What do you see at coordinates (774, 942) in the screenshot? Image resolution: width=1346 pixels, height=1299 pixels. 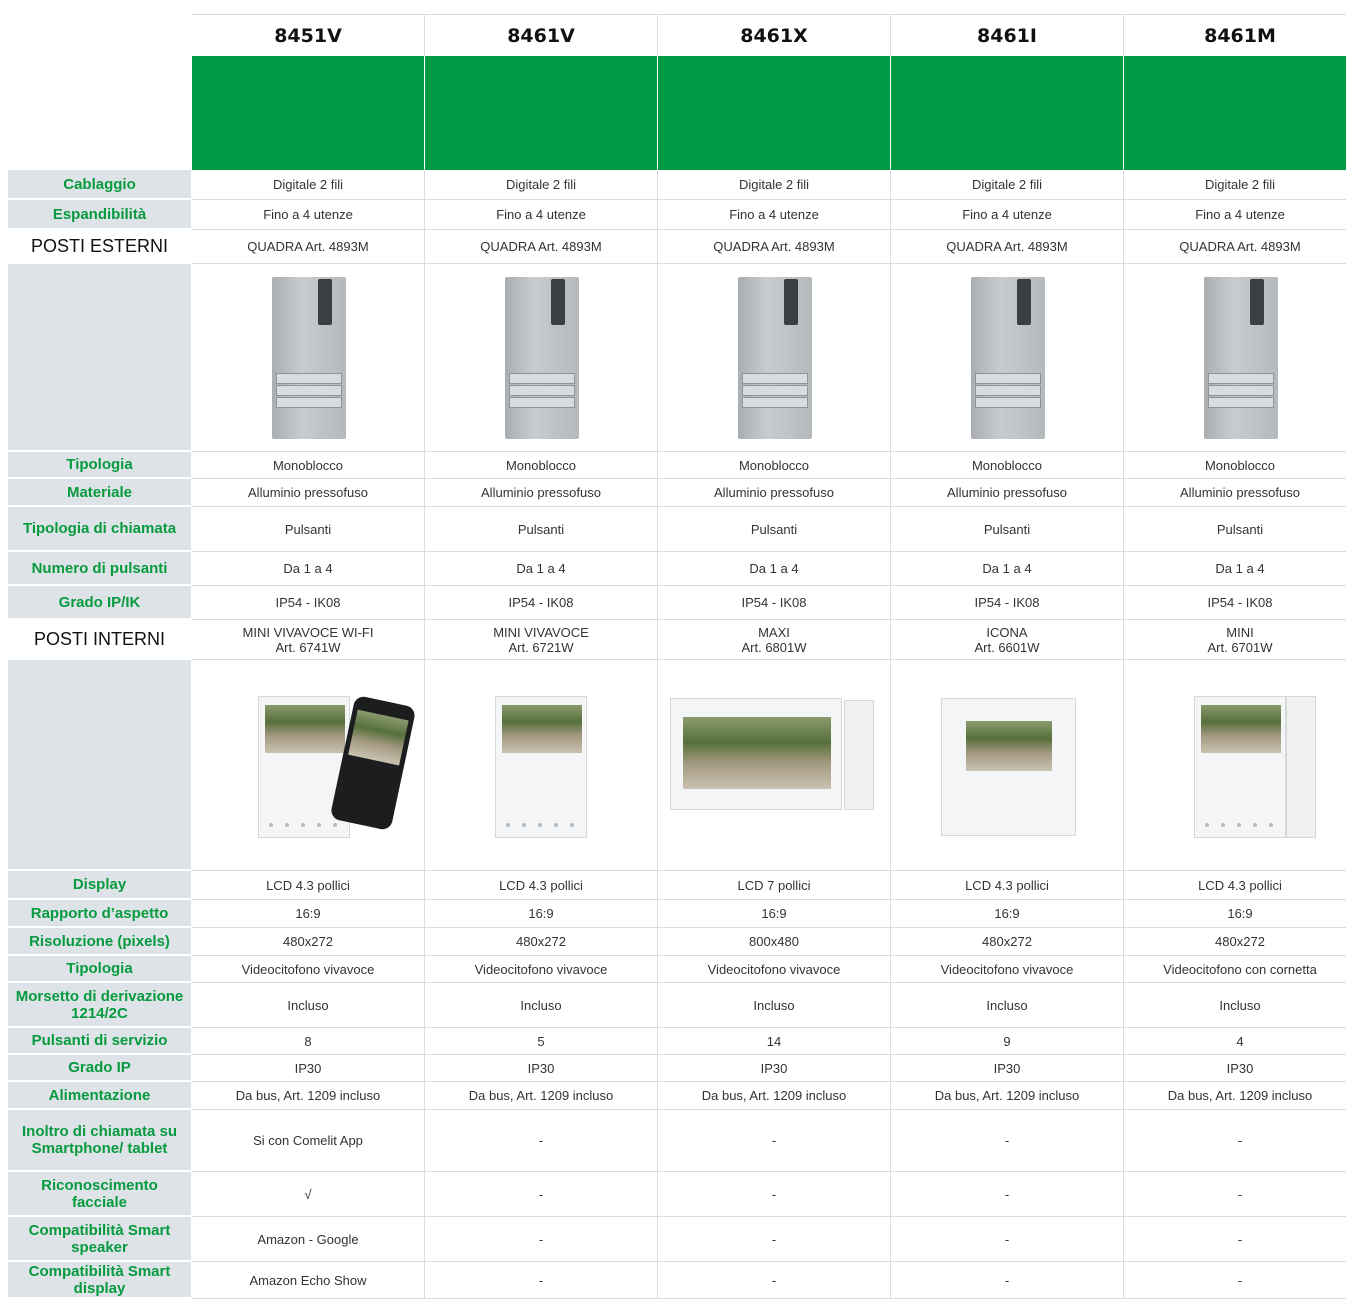 I see `spec-row-value: 800x480` at bounding box center [774, 942].